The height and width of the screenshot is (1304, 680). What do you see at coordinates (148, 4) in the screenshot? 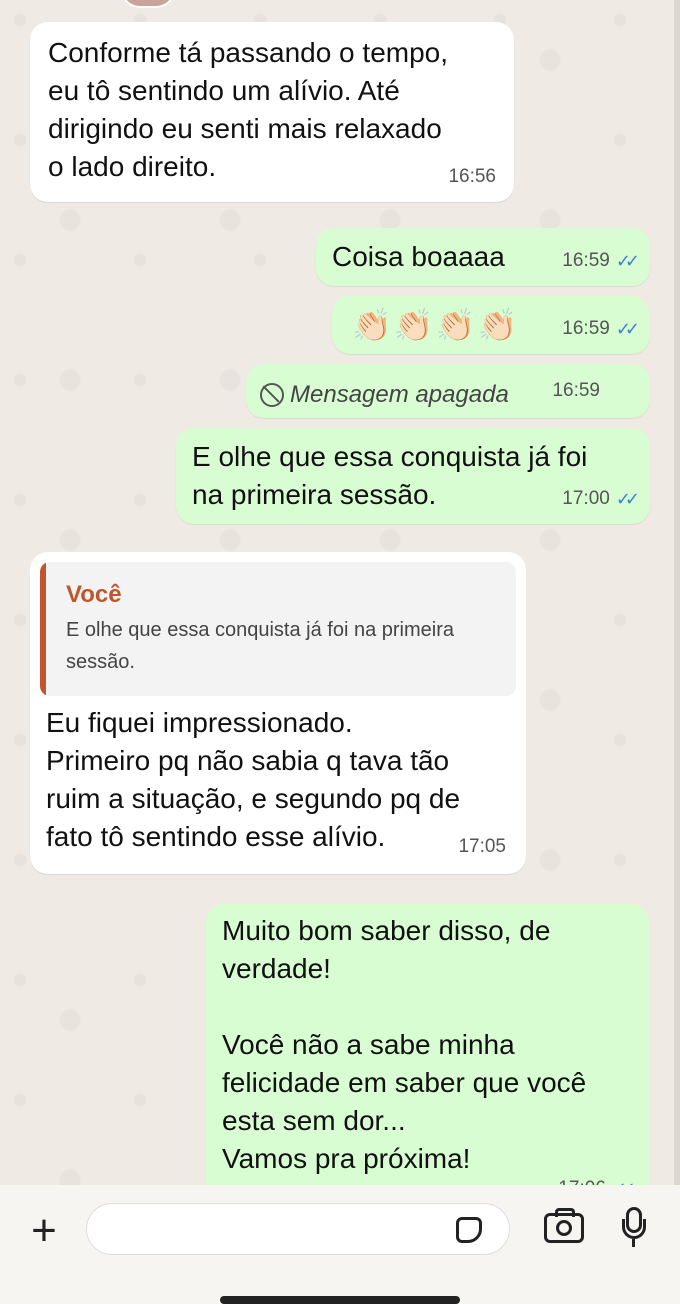
I see `contact-avatar` at bounding box center [148, 4].